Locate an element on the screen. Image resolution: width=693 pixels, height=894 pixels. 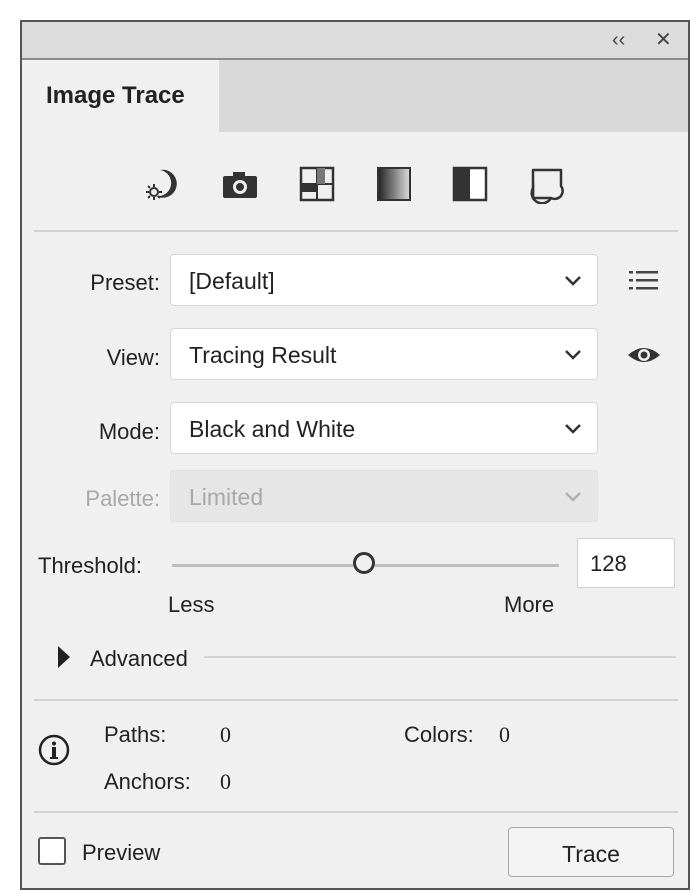
threshold-min-label: Less is located at coordinates (191, 604).